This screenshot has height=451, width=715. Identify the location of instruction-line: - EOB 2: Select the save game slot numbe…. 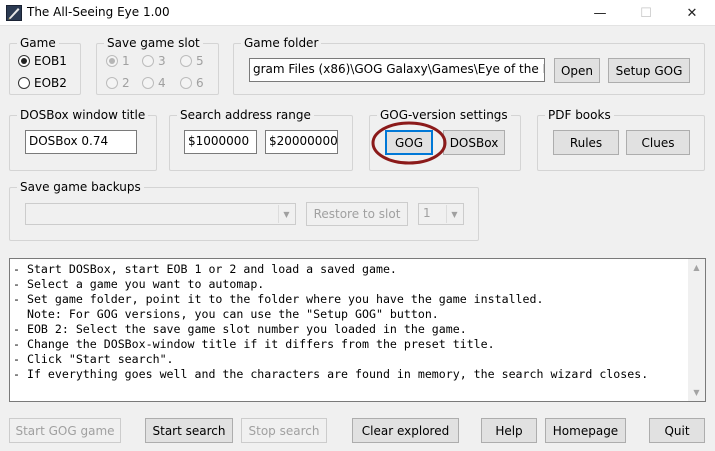
(240, 329).